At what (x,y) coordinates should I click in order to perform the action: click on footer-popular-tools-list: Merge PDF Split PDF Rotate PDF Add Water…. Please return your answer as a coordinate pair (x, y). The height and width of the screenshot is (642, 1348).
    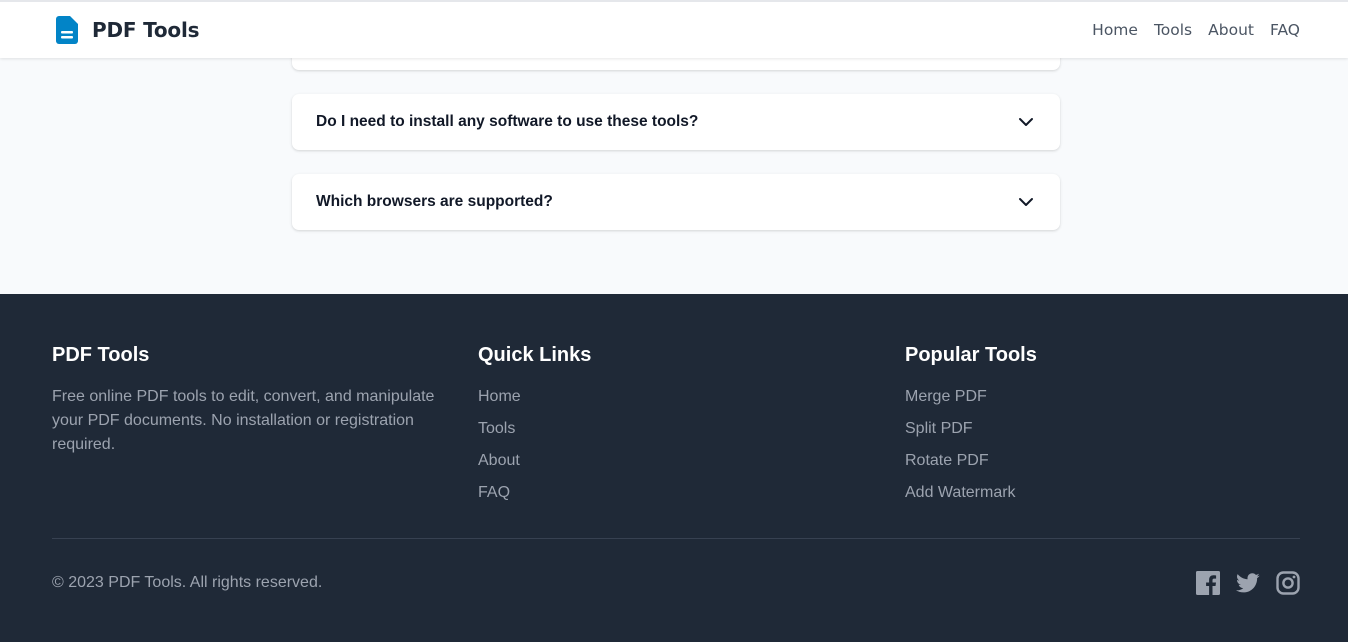
    Looking at the image, I should click on (971, 449).